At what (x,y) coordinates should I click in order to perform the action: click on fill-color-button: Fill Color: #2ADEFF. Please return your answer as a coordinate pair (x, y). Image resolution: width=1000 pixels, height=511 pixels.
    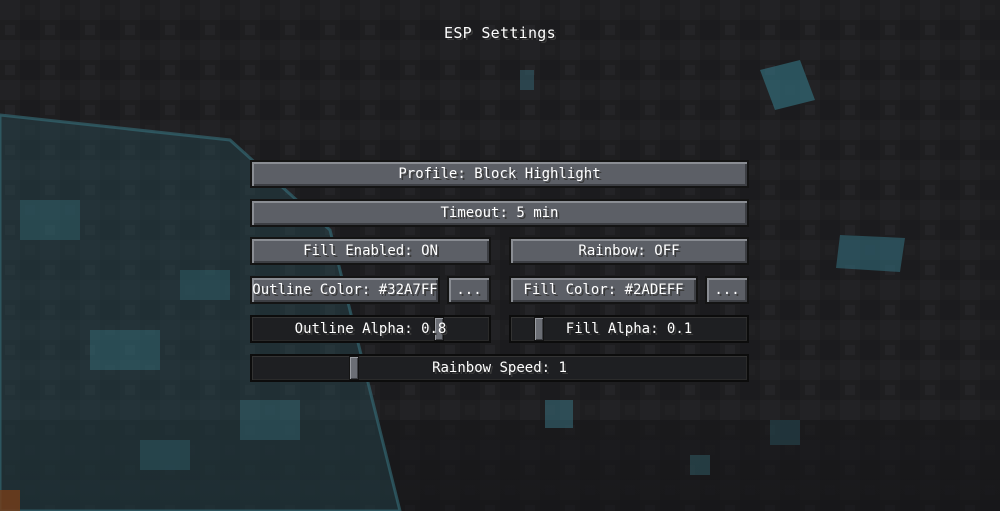
    Looking at the image, I should click on (603, 290).